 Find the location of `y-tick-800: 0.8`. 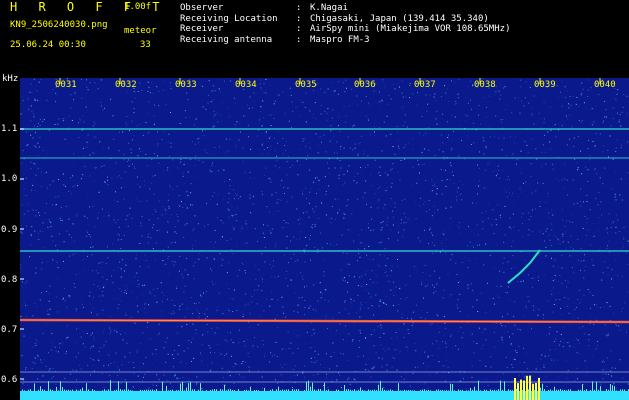

y-tick-800: 0.8 is located at coordinates (9, 280).